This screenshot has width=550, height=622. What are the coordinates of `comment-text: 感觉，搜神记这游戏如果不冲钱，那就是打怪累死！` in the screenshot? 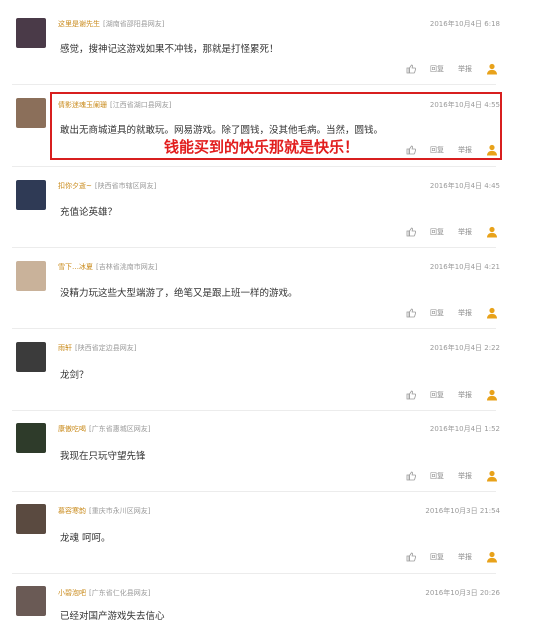 It's located at (169, 49).